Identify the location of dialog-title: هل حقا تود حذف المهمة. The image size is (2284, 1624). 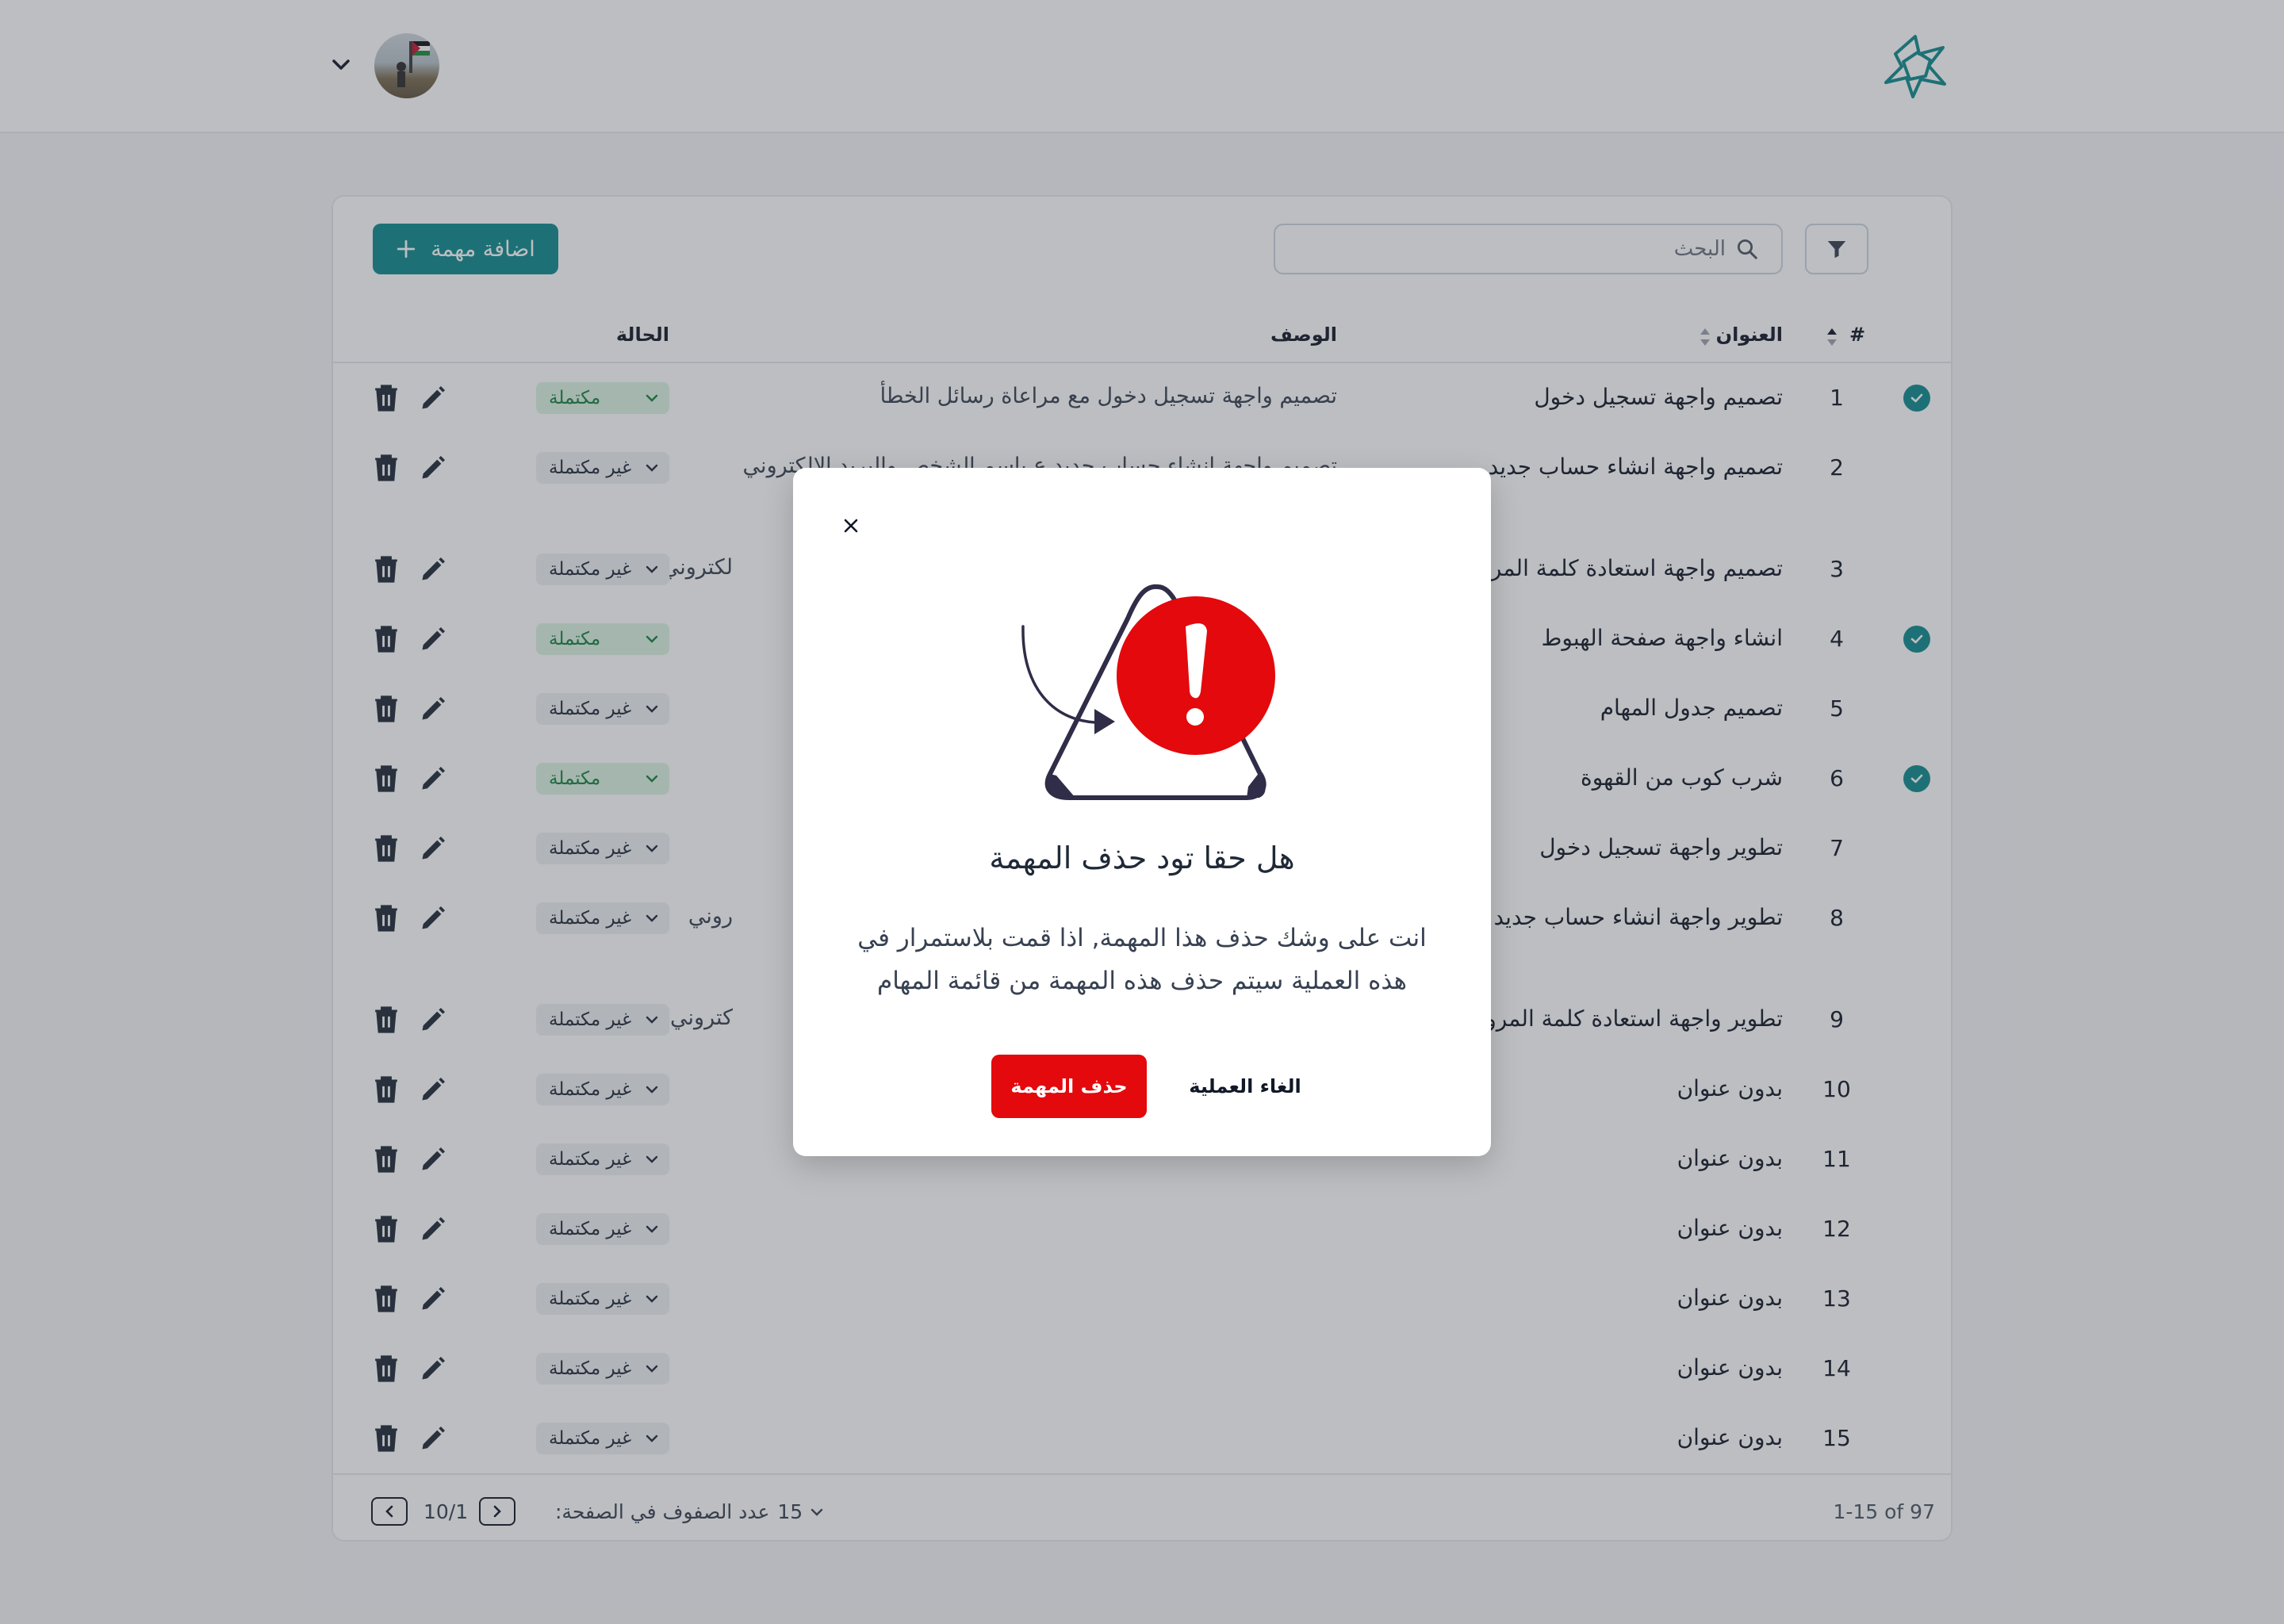
(1142, 858).